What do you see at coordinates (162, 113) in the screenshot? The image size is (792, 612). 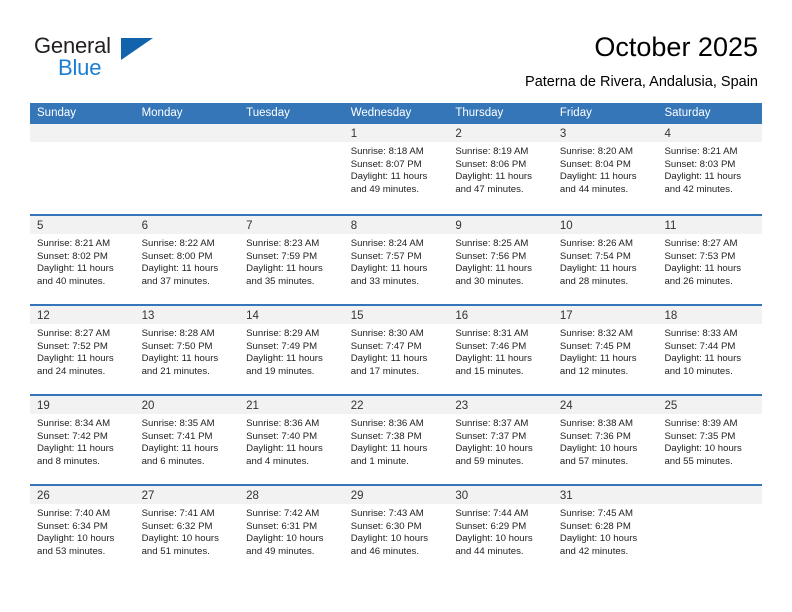 I see `weekday-header-monday: Monday` at bounding box center [162, 113].